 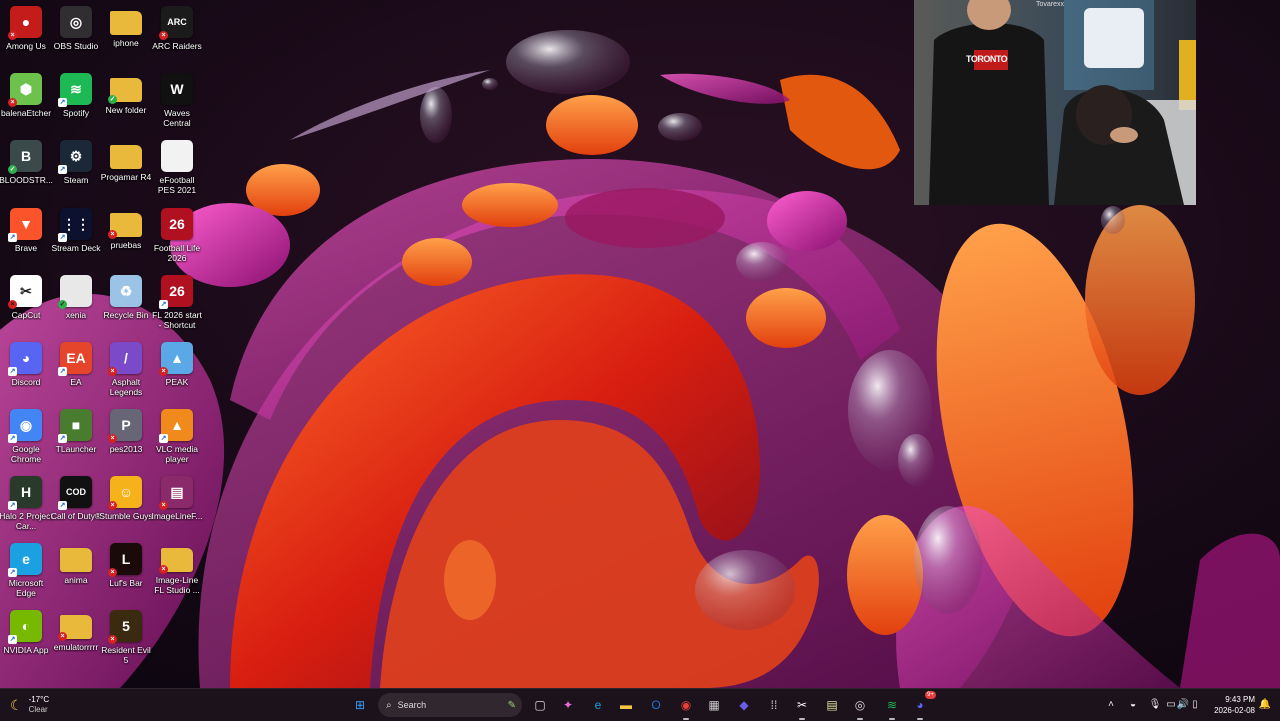 I want to click on chrome-taskbar-icon: ◉, so click(x=686, y=706).